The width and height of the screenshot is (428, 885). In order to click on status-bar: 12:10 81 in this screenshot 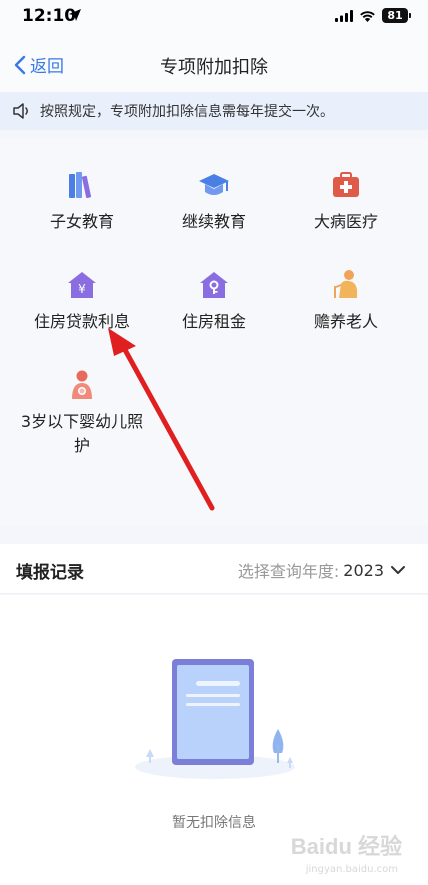, I will do `click(214, 18)`.